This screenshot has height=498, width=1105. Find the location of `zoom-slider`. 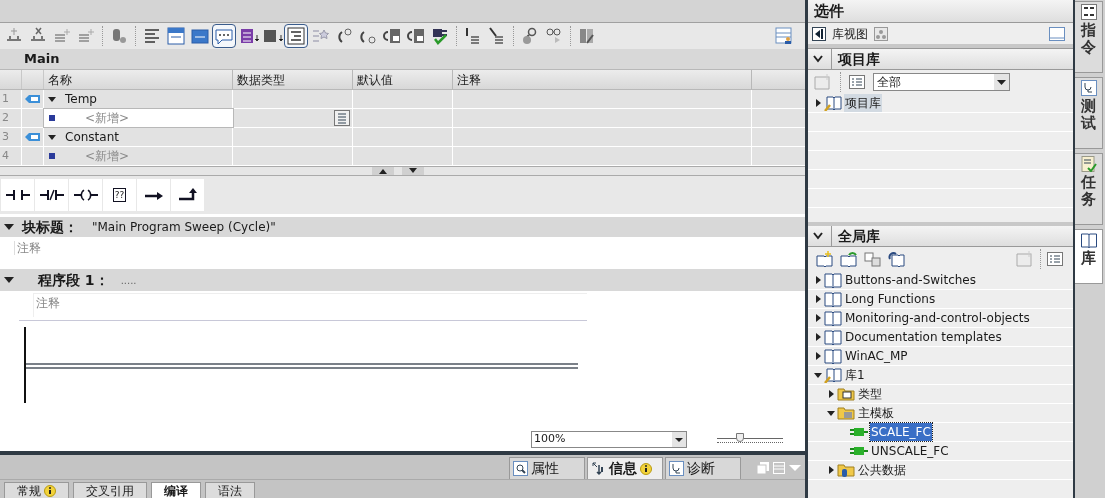

zoom-slider is located at coordinates (750, 439).